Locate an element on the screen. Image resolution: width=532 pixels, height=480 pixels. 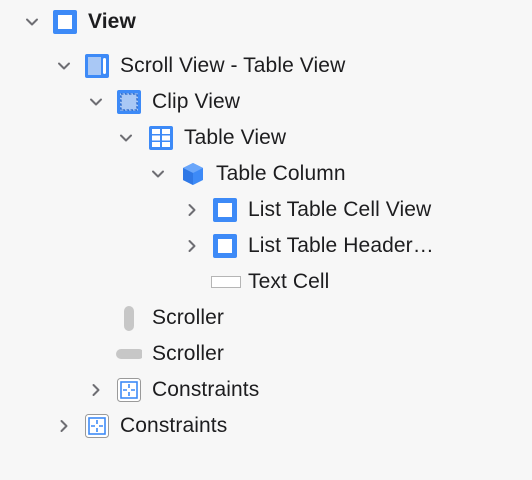
tree-row-scroller-horizontal: Scroller is located at coordinates (266, 354).